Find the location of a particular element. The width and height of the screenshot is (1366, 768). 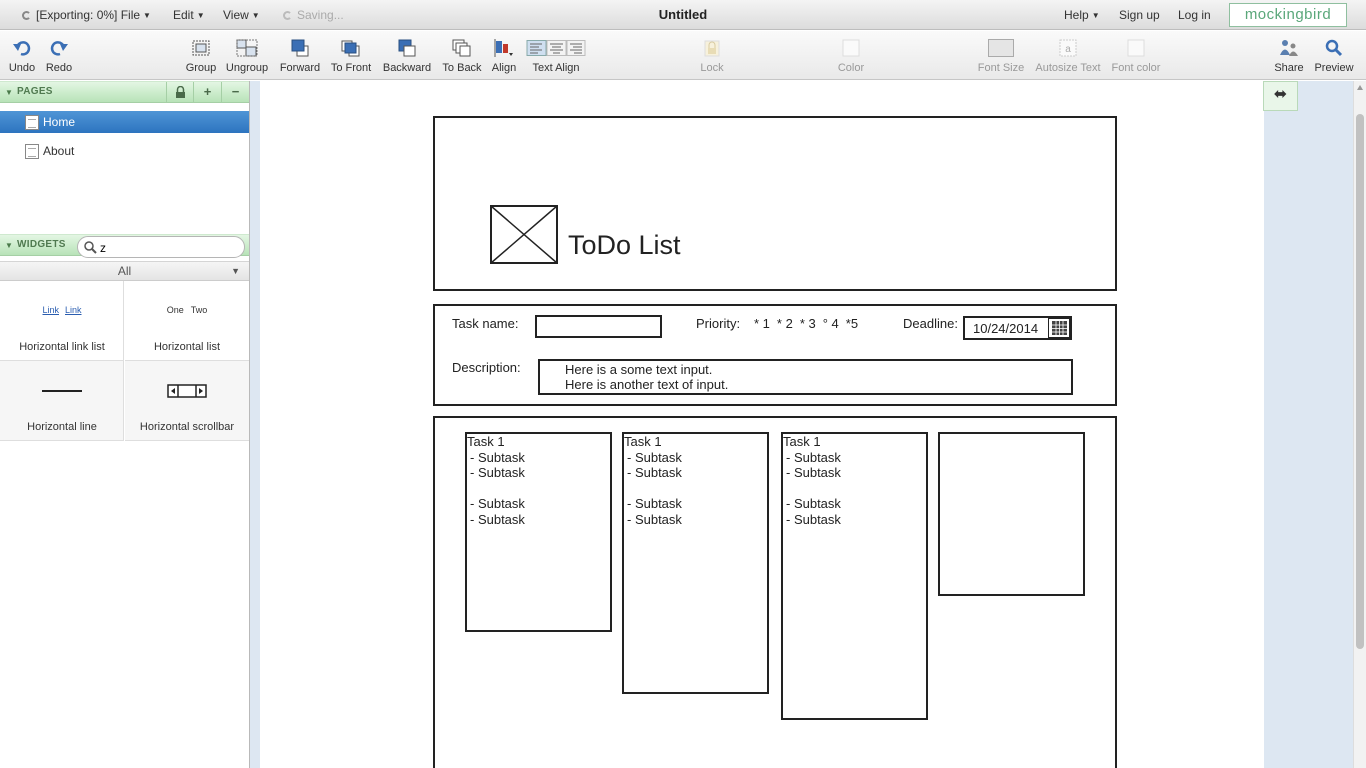

signup-link: Sign up is located at coordinates (1139, 15).